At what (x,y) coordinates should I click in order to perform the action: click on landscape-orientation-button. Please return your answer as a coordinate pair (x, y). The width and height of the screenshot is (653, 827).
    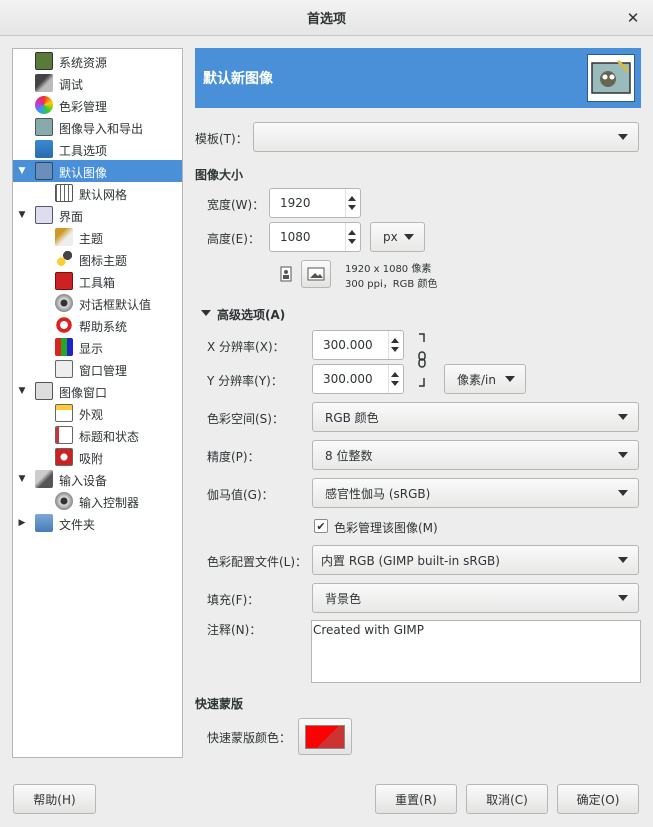
    Looking at the image, I should click on (316, 274).